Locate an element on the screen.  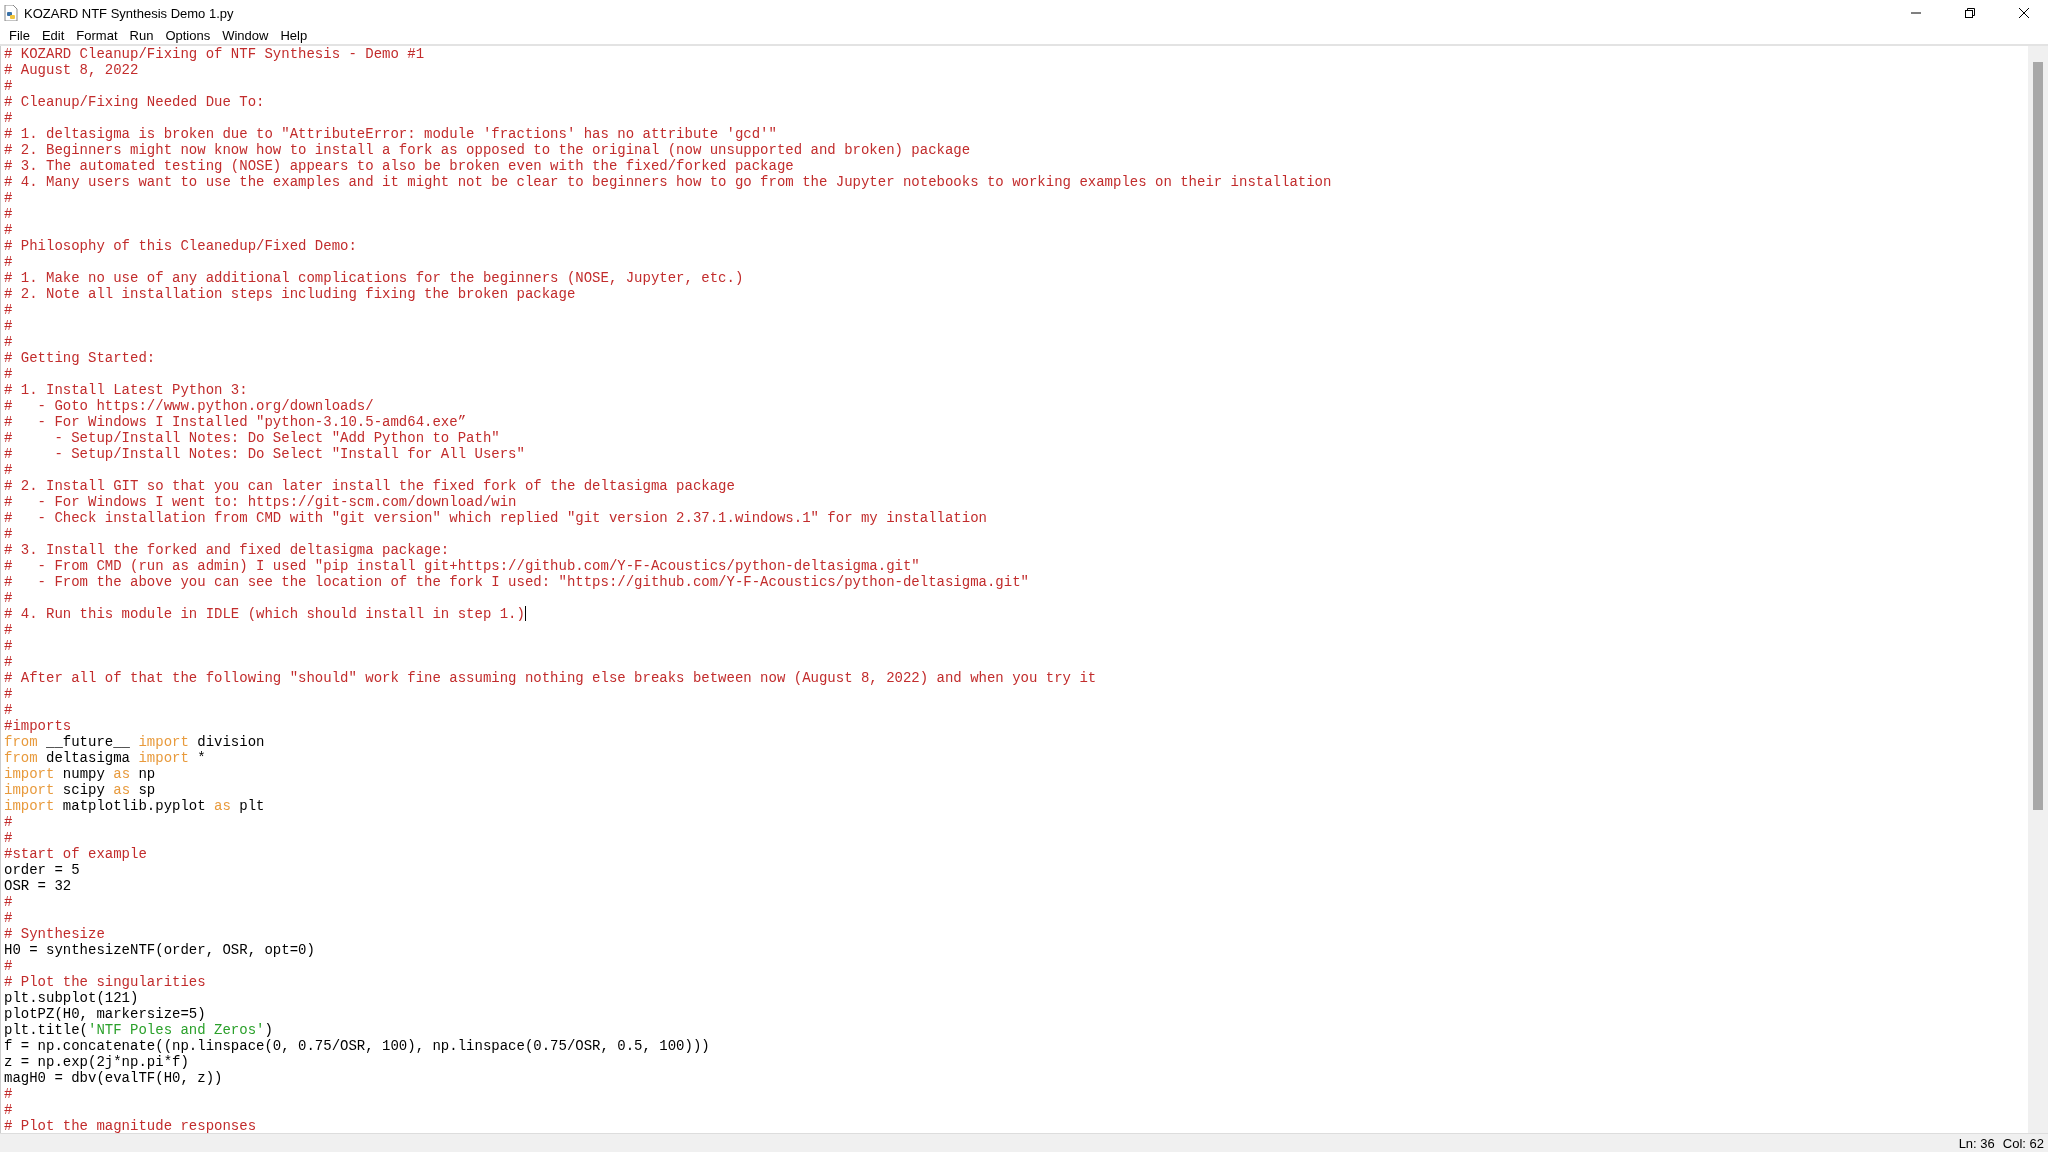
code-line: # Philosophy of this Cleanedup/Fixed Demo: is located at coordinates (181, 246).